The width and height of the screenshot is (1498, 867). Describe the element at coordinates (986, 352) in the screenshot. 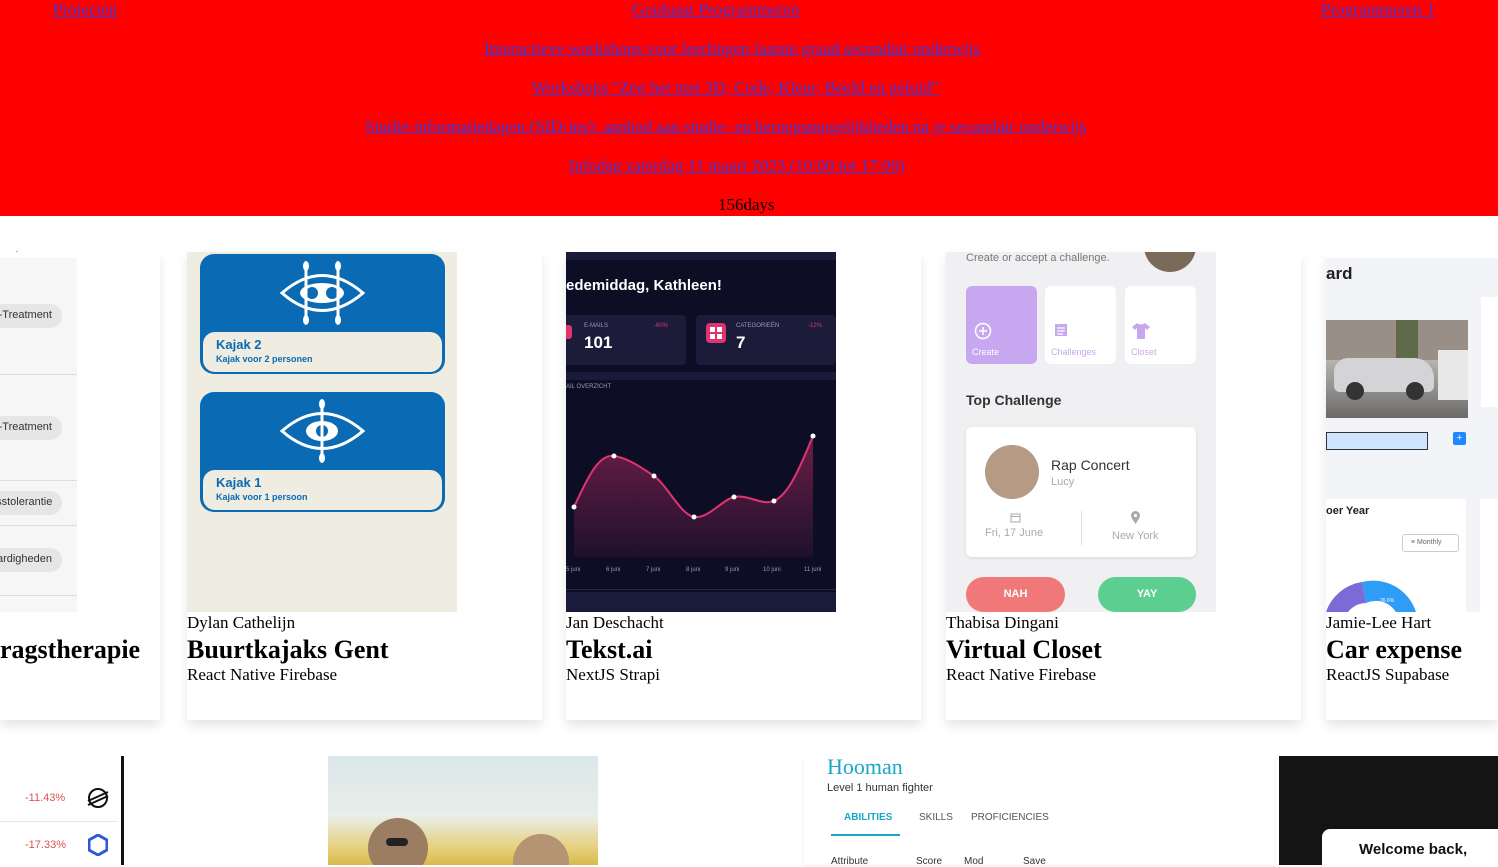

I see `tile-label: Create` at that location.